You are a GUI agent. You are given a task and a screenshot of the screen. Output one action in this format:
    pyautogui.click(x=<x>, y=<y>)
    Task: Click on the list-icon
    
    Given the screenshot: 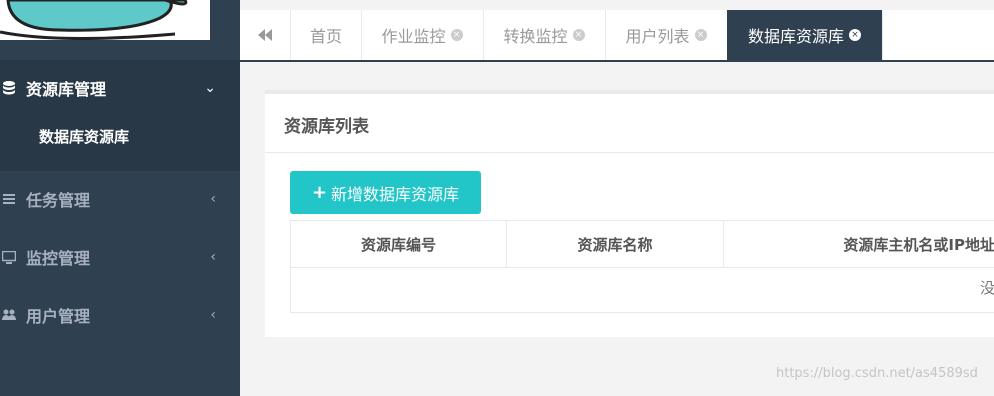 What is the action you would take?
    pyautogui.click(x=9, y=199)
    